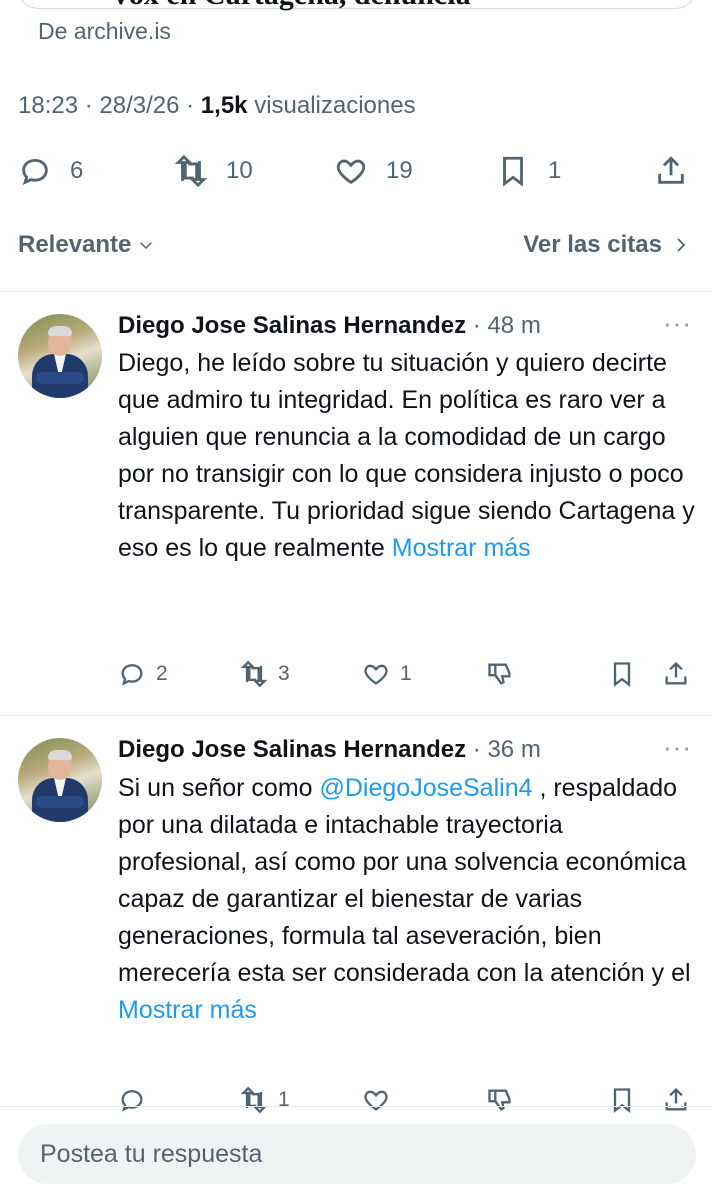 This screenshot has width=712, height=1200. Describe the element at coordinates (224, 105) in the screenshot. I see `views-count: 1,5k` at that location.